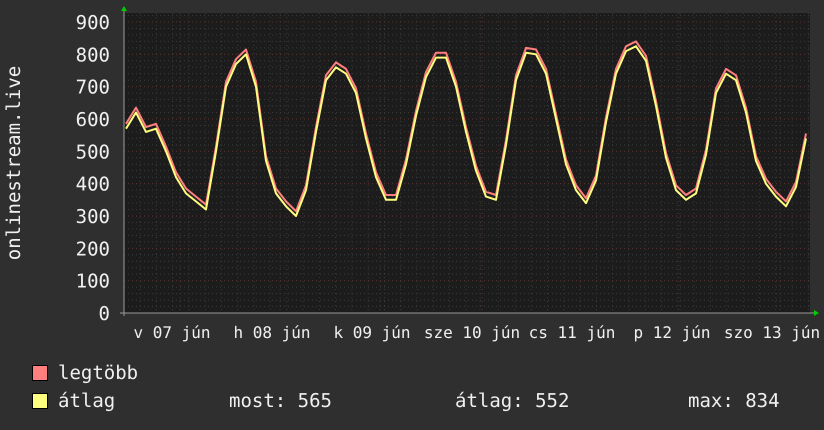  What do you see at coordinates (14, 163) in the screenshot?
I see `y-axis-title: onlinestream.live` at bounding box center [14, 163].